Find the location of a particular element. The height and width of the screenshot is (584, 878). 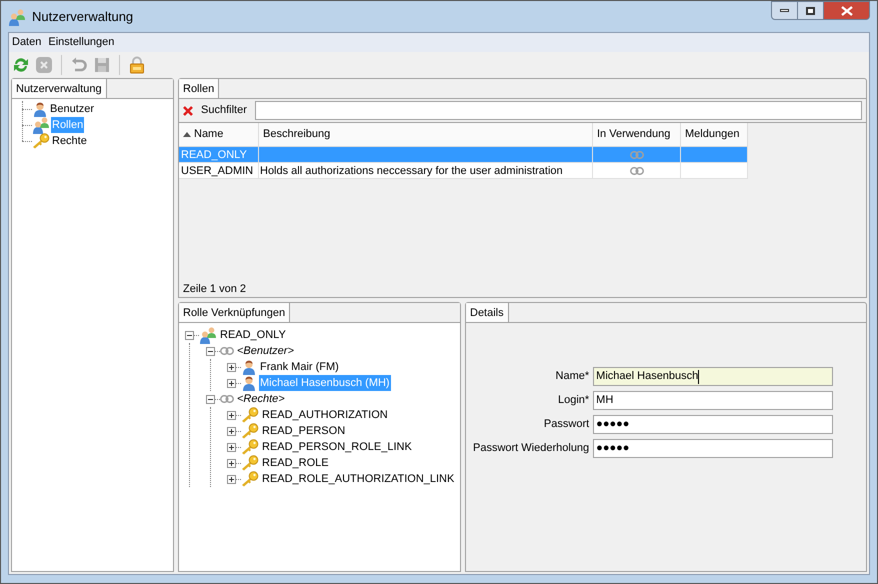

input-field: Michael Hasenbusch is located at coordinates (713, 376).